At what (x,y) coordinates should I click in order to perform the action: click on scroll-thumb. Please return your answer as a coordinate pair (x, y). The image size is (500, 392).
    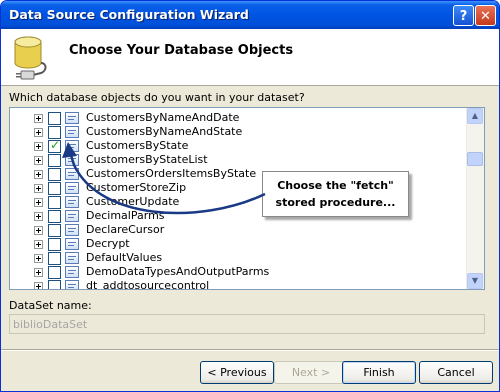
    Looking at the image, I should click on (475, 159).